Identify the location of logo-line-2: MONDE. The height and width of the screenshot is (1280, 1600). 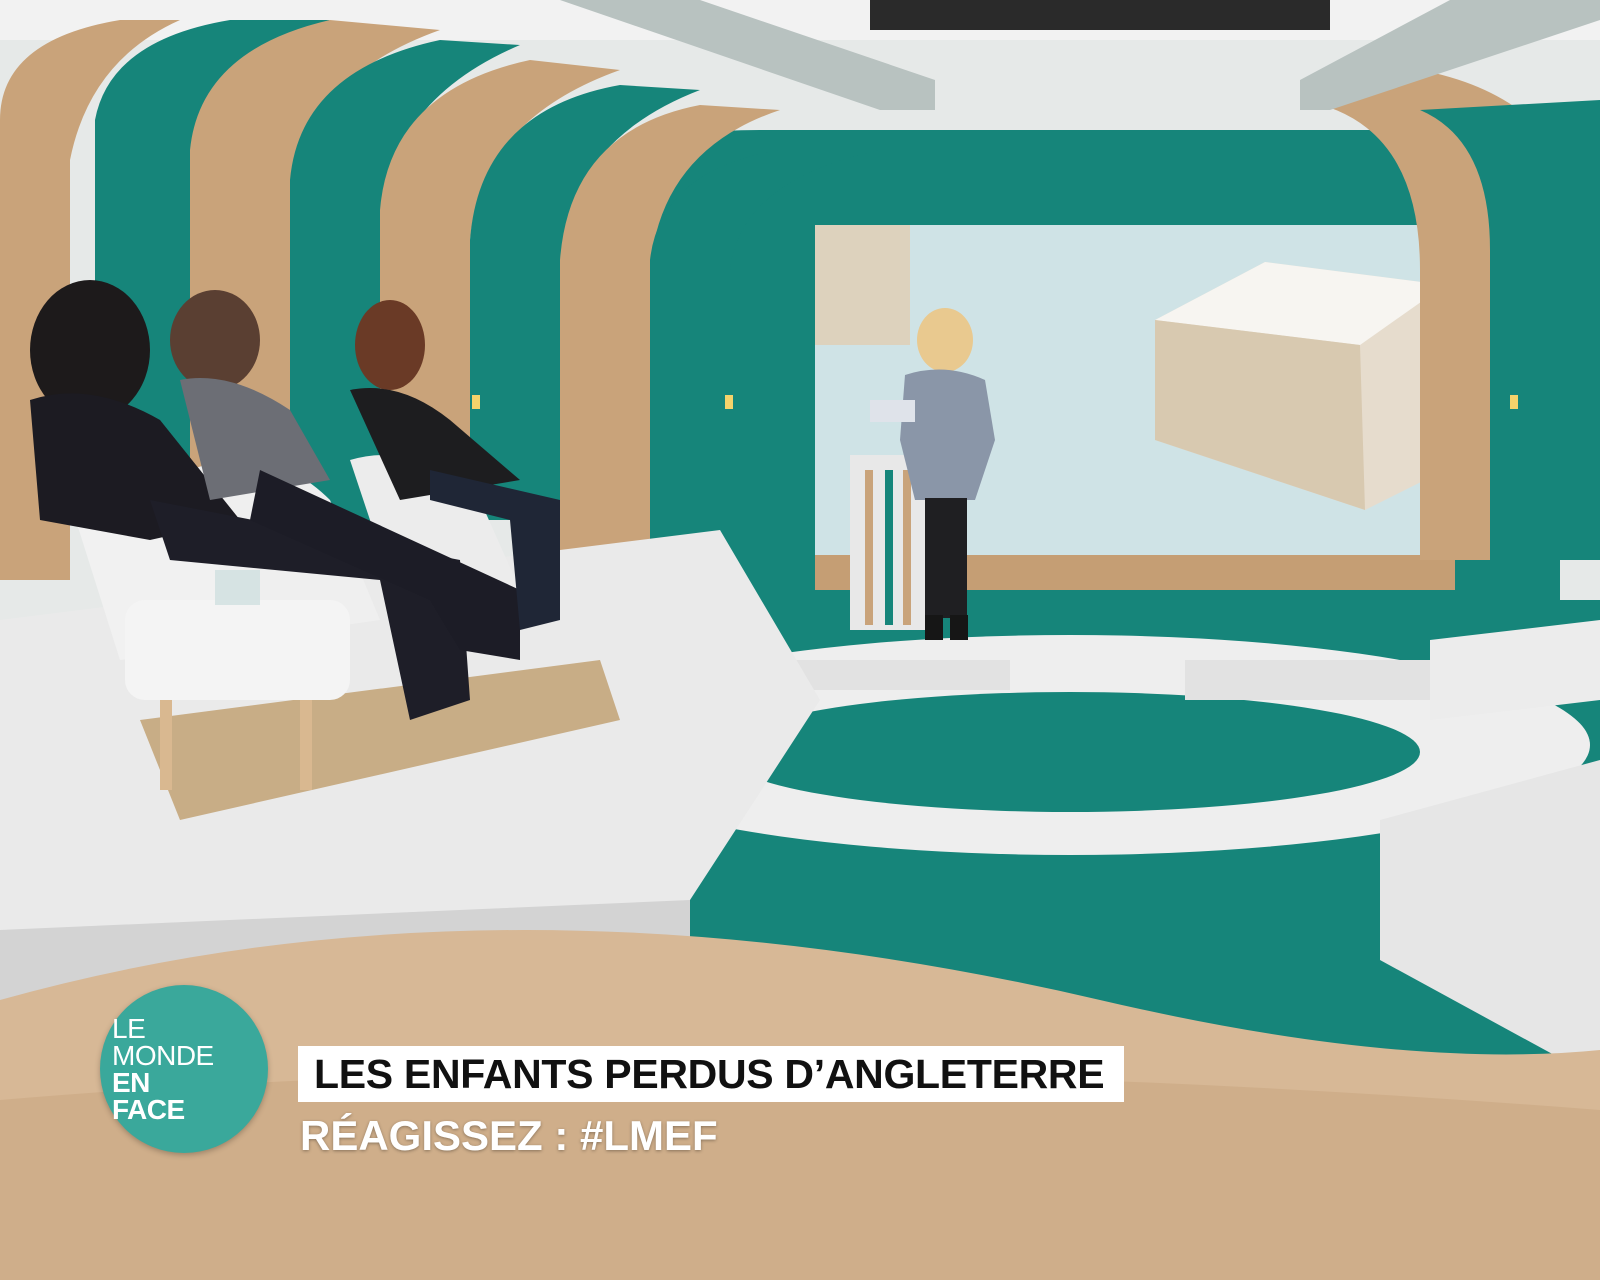
(163, 1055).